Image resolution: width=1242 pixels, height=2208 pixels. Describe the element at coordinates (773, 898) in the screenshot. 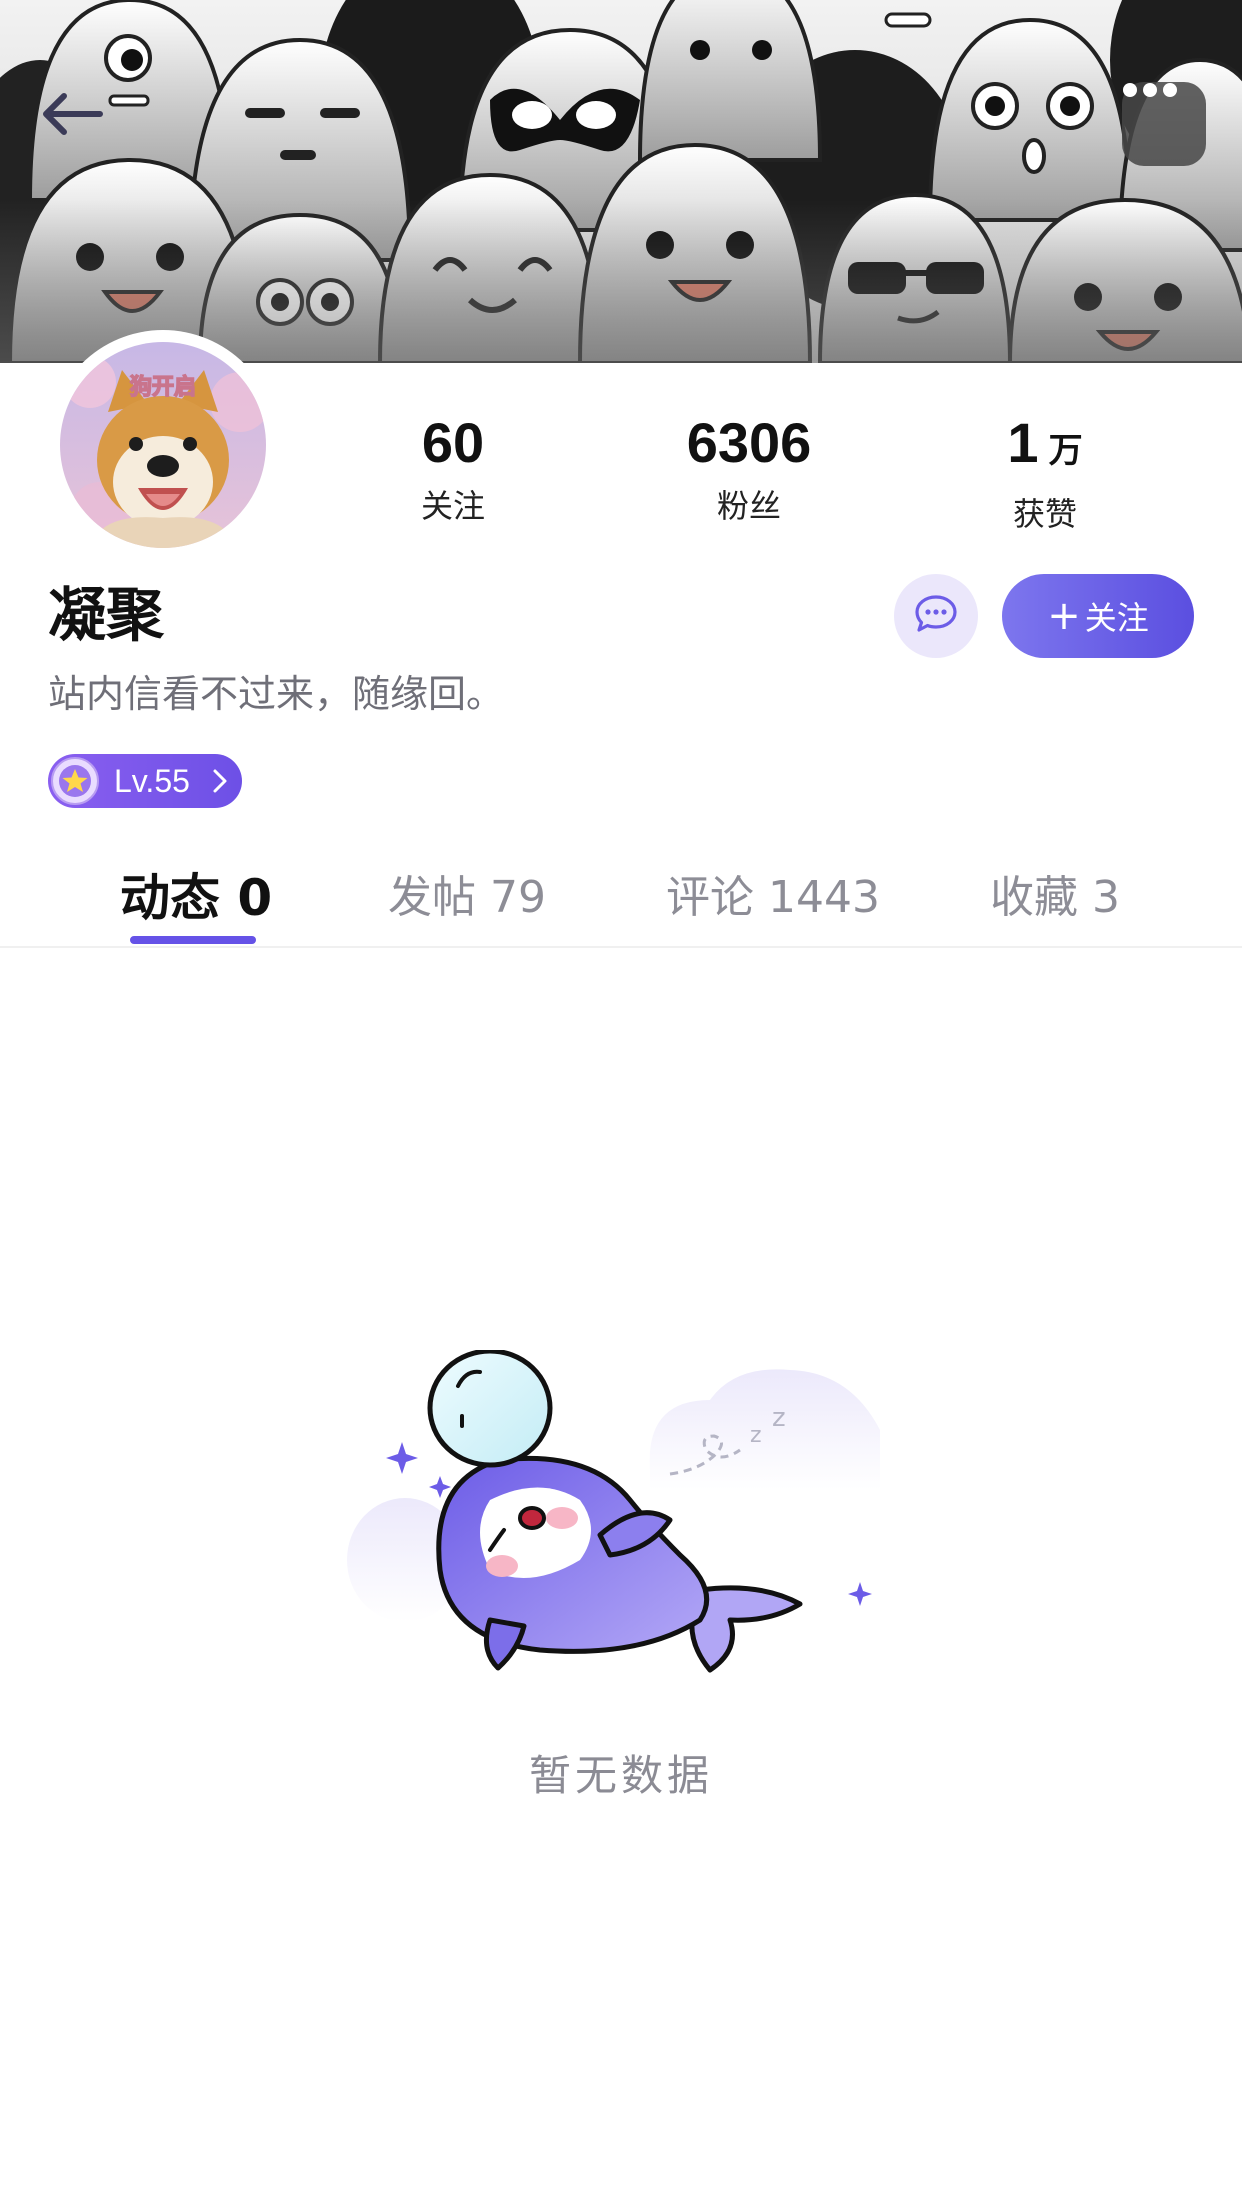

I see `tab-comments: 评论 1443` at that location.